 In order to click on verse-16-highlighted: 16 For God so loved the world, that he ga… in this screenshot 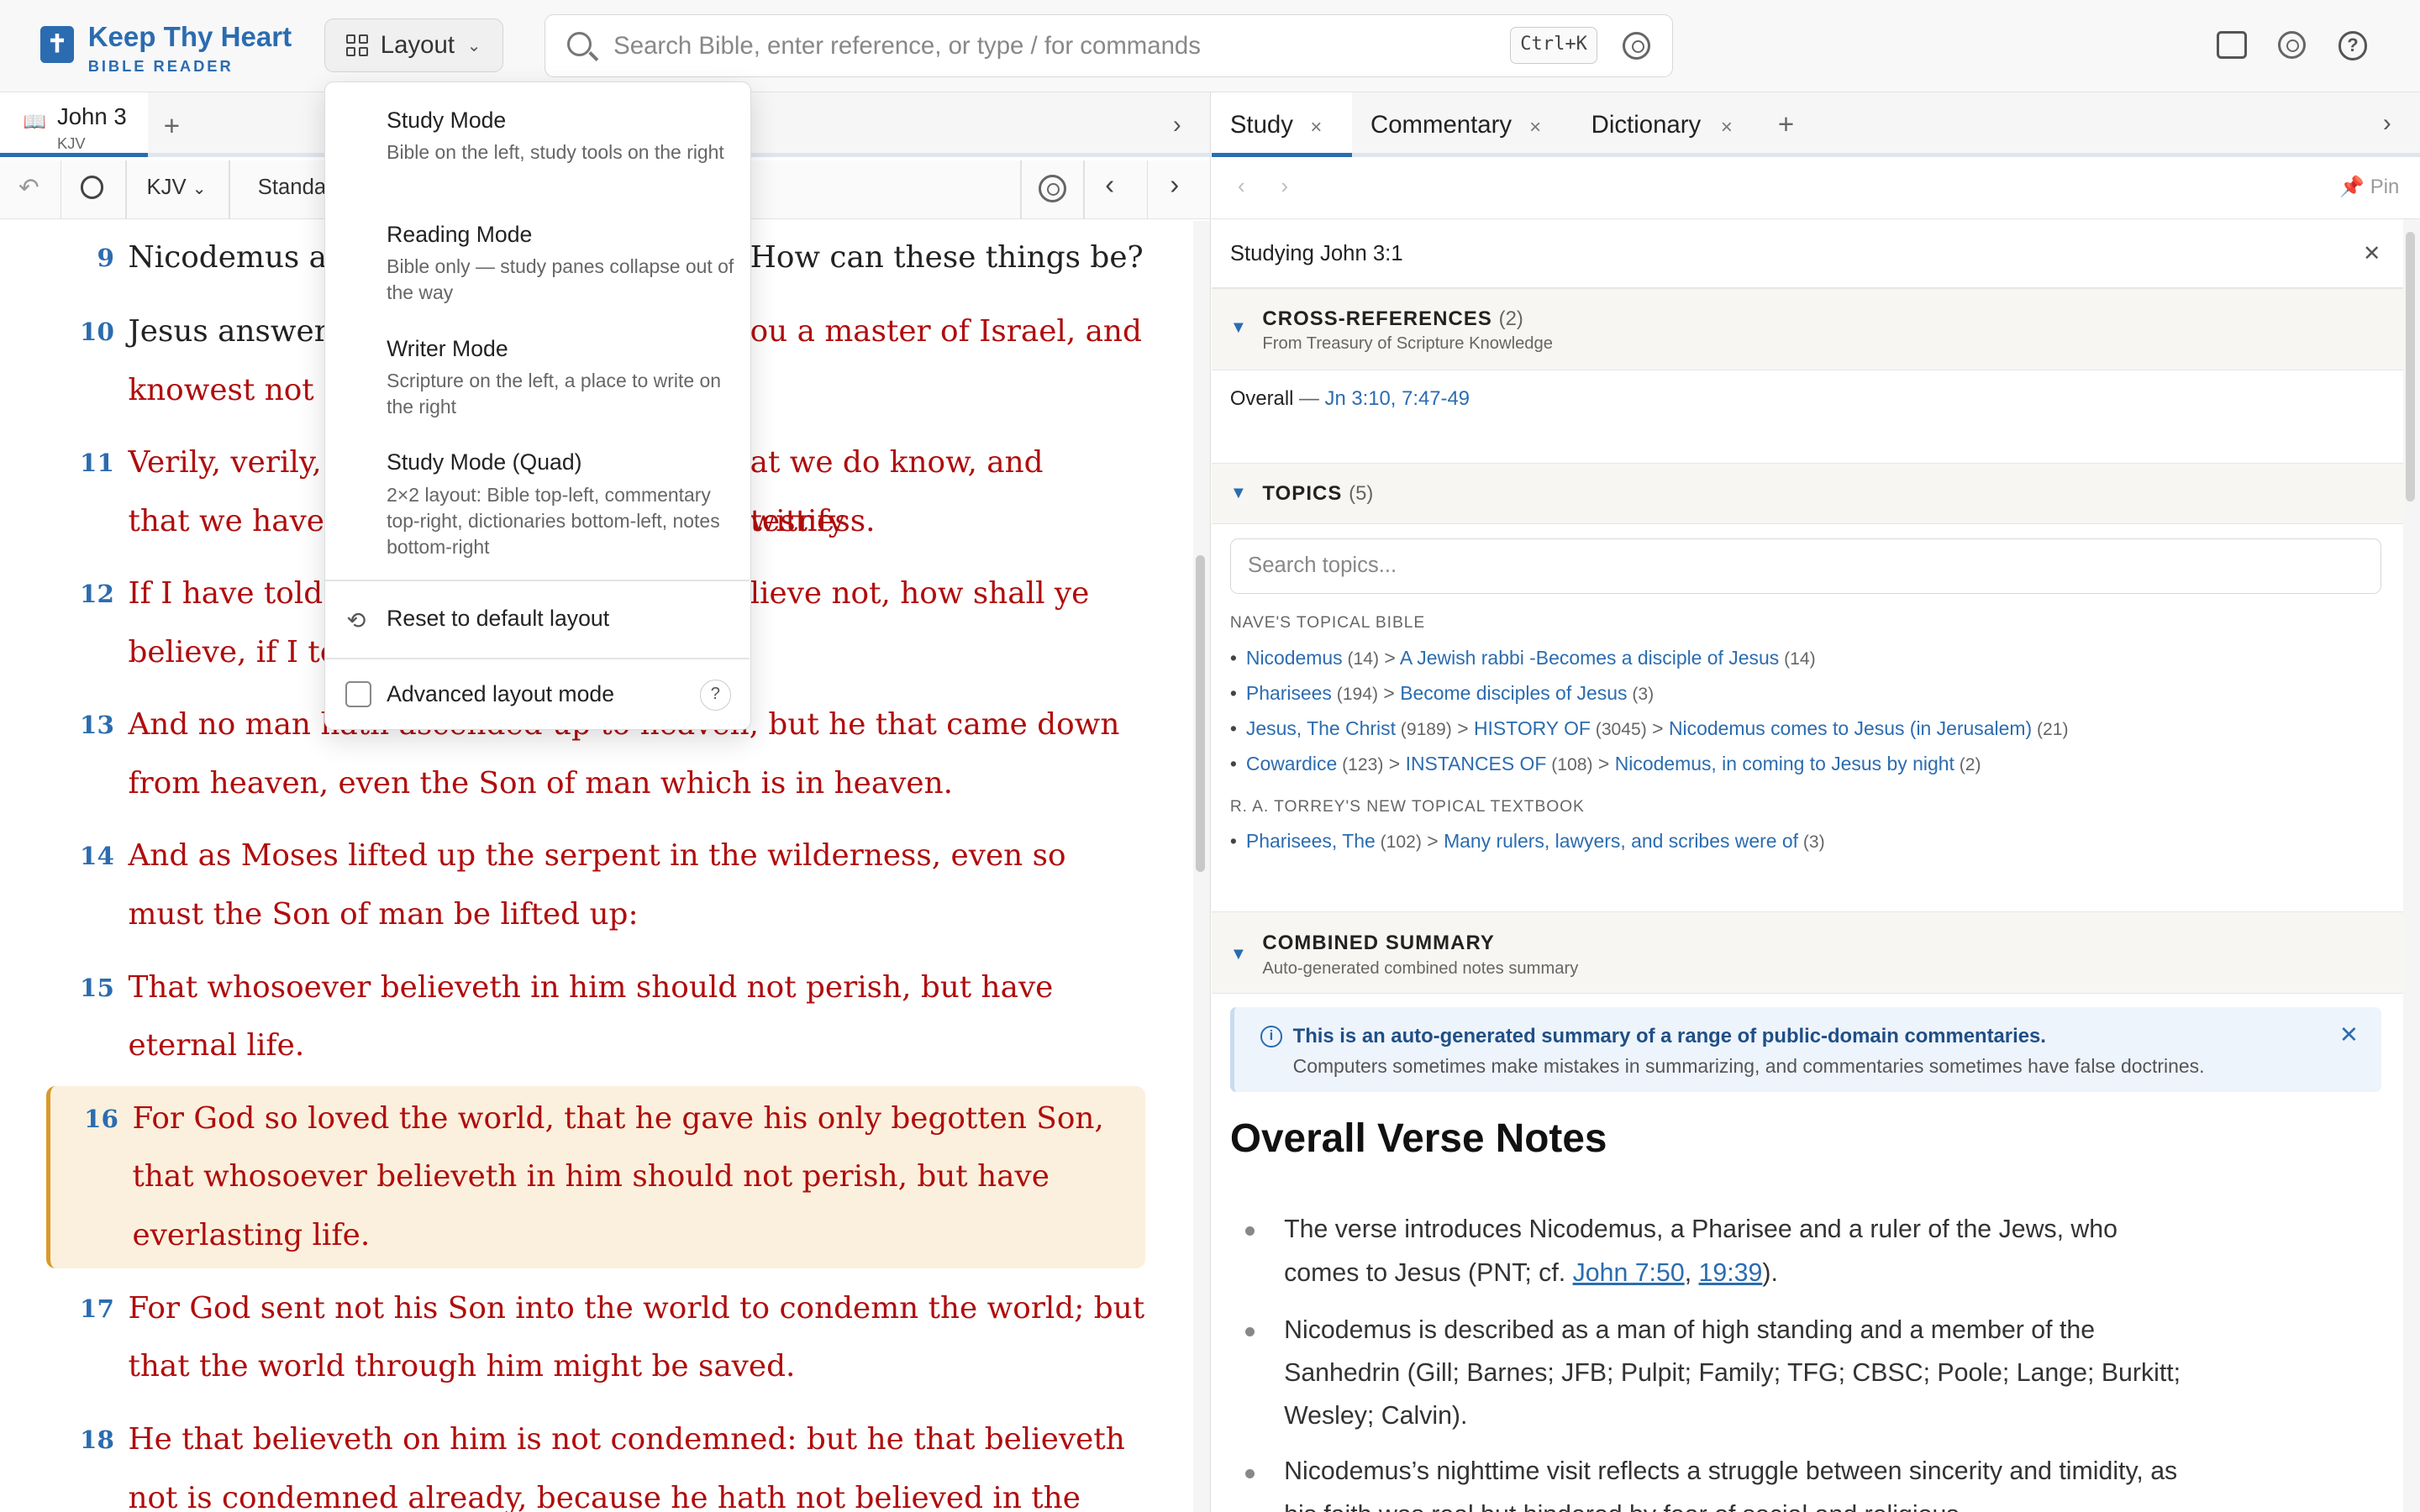, I will do `click(596, 1177)`.